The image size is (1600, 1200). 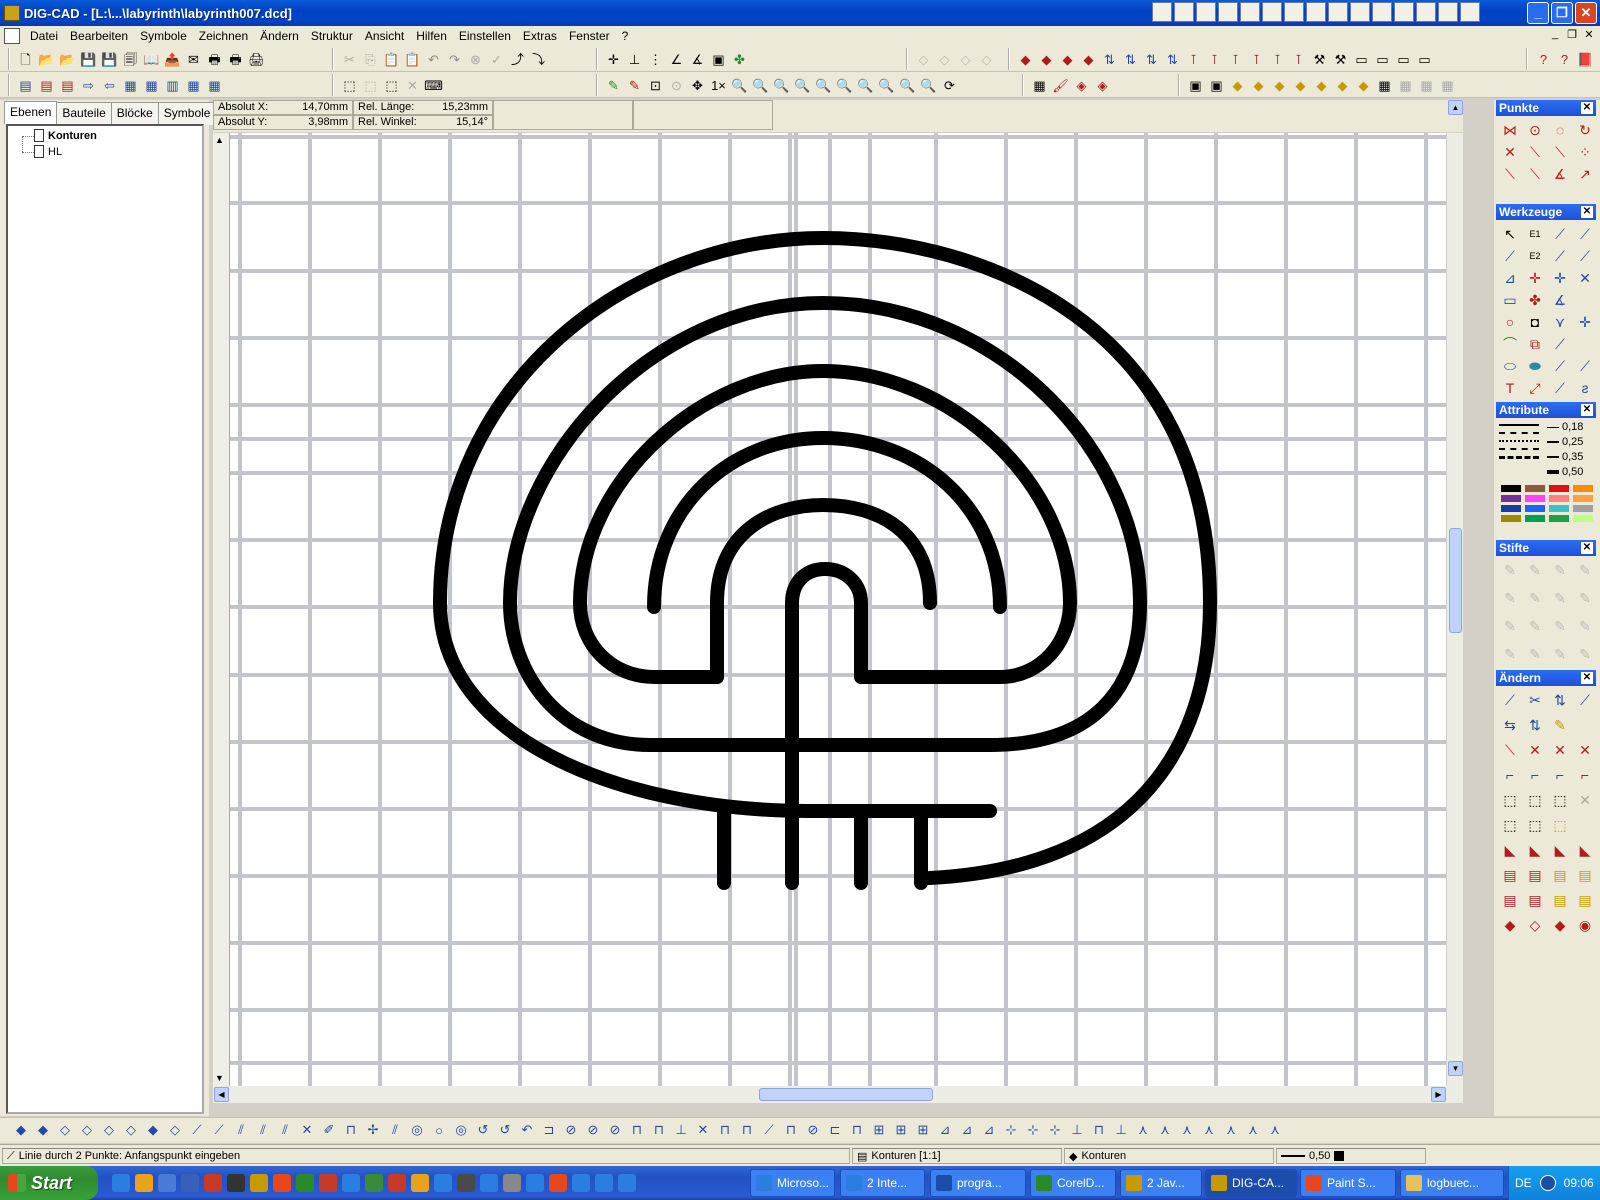 I want to click on mdi-minimize-button: _, so click(x=1555, y=34).